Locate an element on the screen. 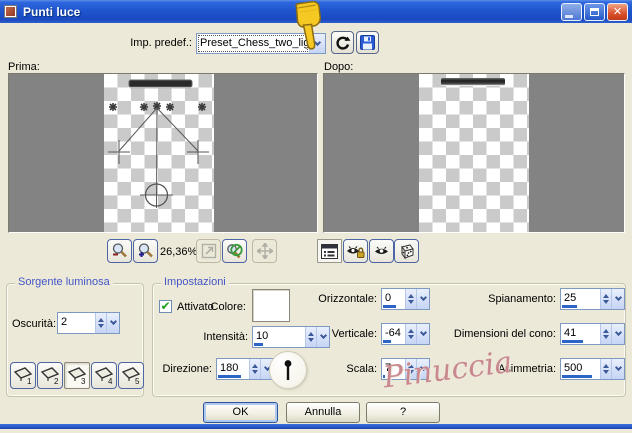 The image size is (632, 433). color-swatch is located at coordinates (271, 305).